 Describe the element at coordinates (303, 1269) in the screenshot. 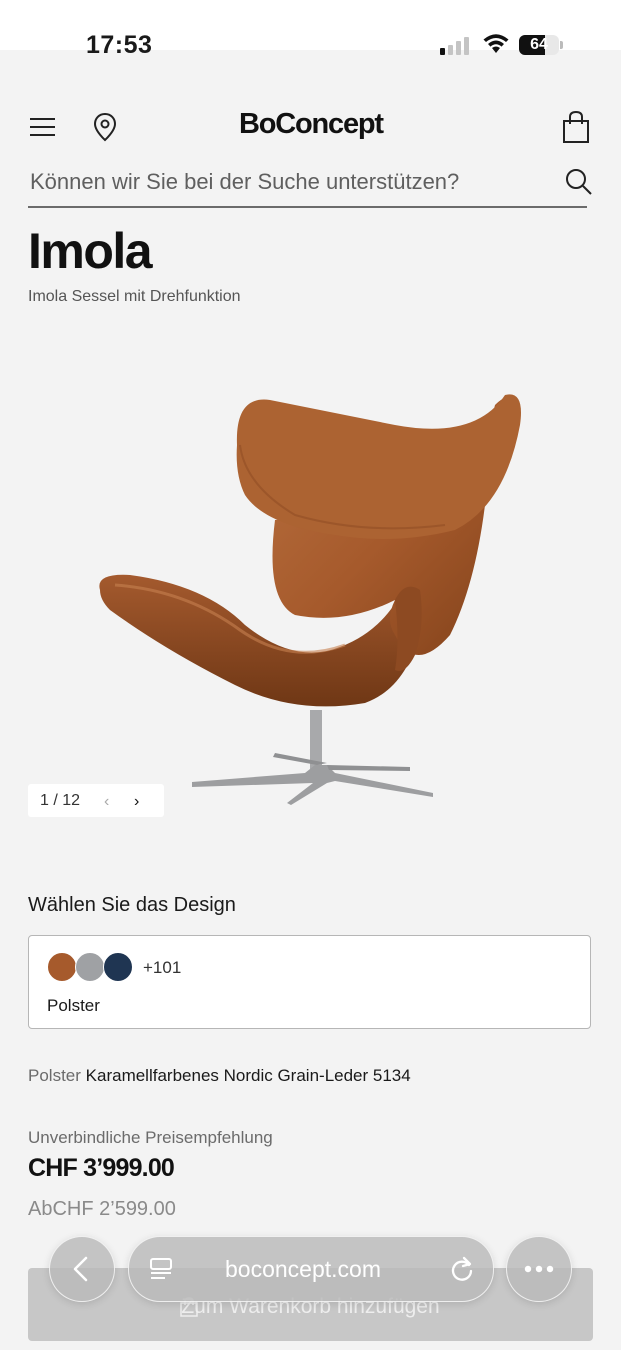

I see `browser-url: boconcept.com` at that location.